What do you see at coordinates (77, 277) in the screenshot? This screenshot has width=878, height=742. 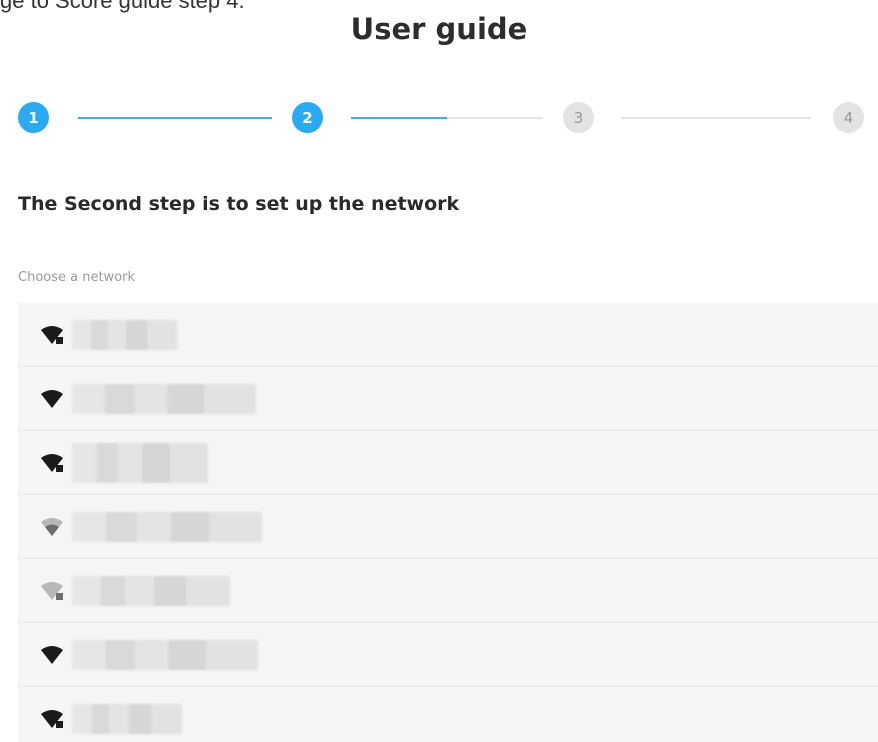 I see `network-label: Choose a network` at bounding box center [77, 277].